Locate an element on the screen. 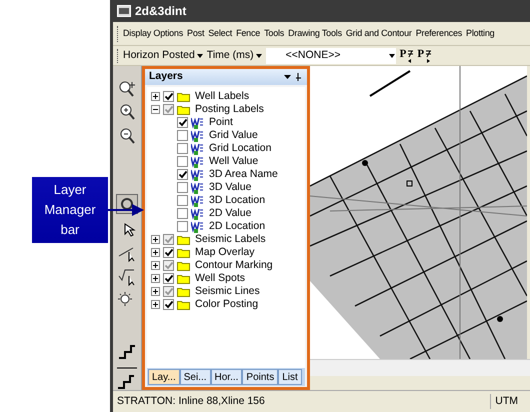  callout-arrow is located at coordinates (126, 210).